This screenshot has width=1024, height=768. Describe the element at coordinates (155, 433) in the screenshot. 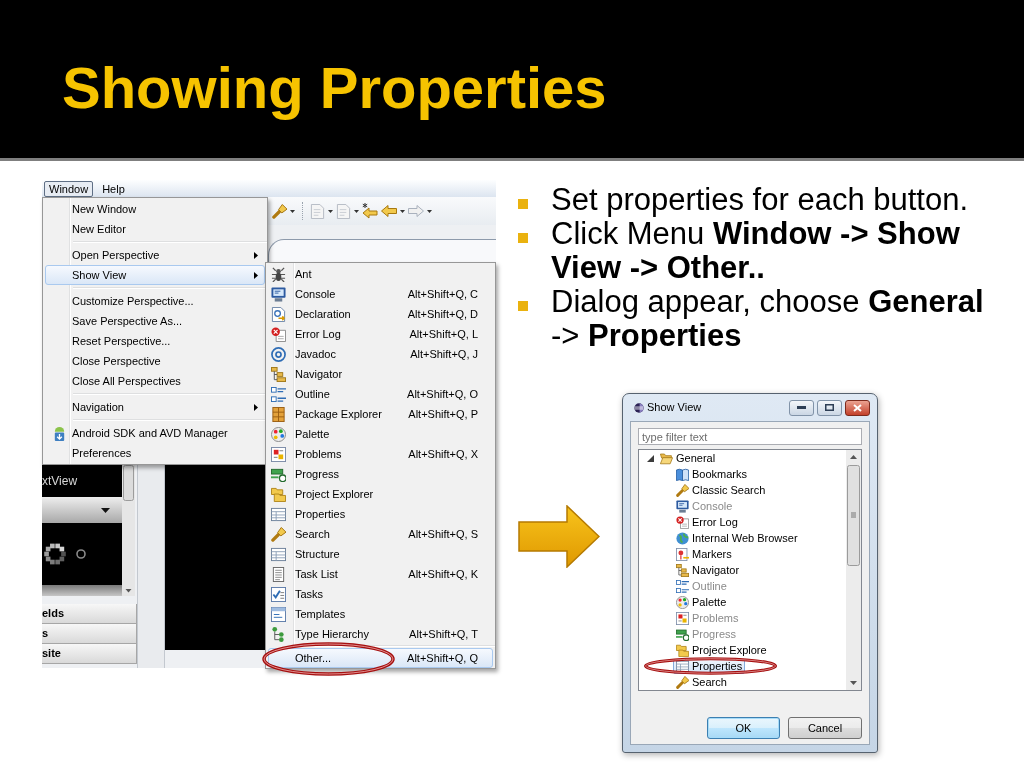

I see `menu-item: Android SDK and AVD Manager` at that location.